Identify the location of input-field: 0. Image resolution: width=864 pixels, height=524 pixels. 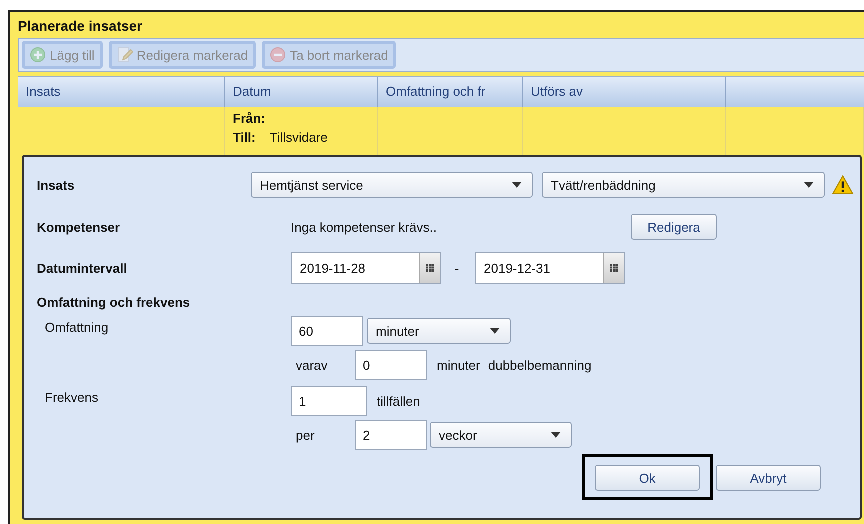
(391, 365).